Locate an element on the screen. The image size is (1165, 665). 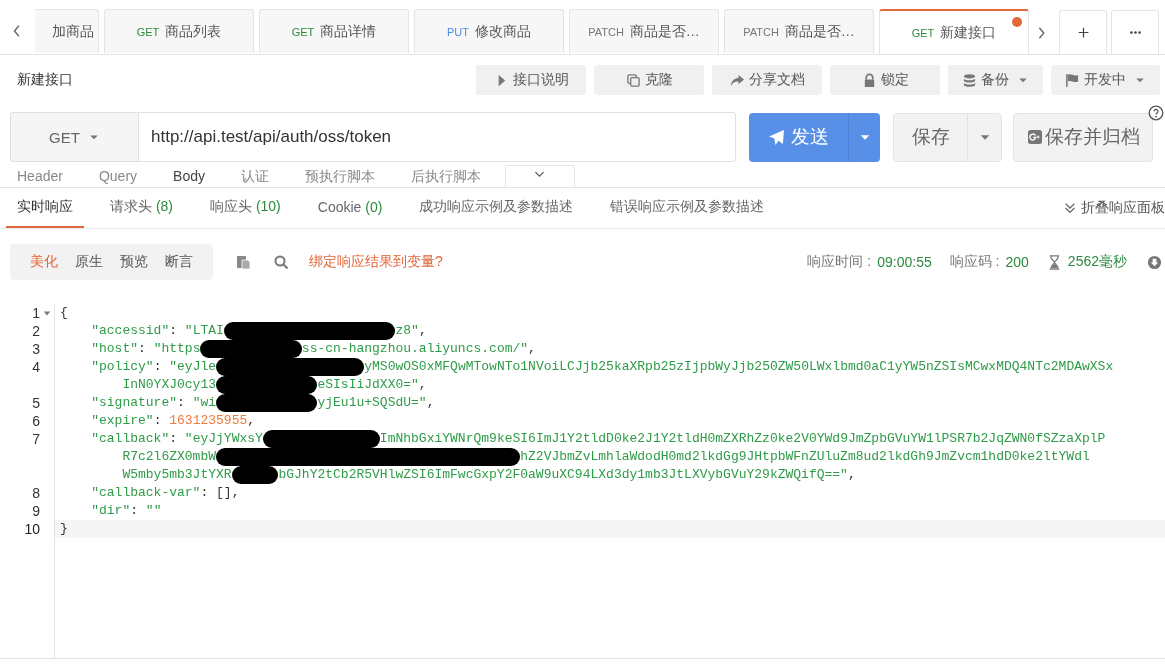
method-label: PUT is located at coordinates (458, 31).